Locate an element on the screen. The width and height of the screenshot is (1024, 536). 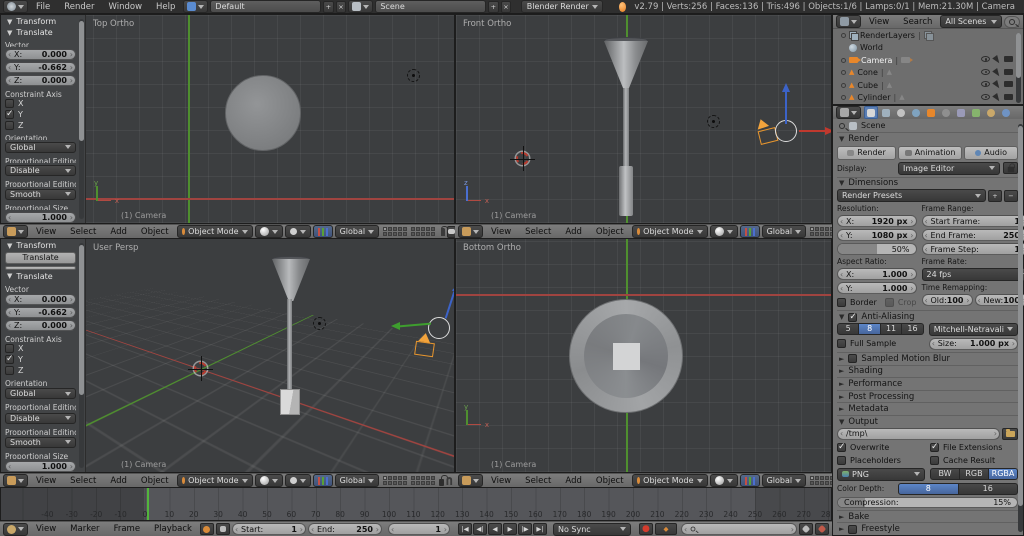
menu-marker: Marker is located at coordinates (84, 529).